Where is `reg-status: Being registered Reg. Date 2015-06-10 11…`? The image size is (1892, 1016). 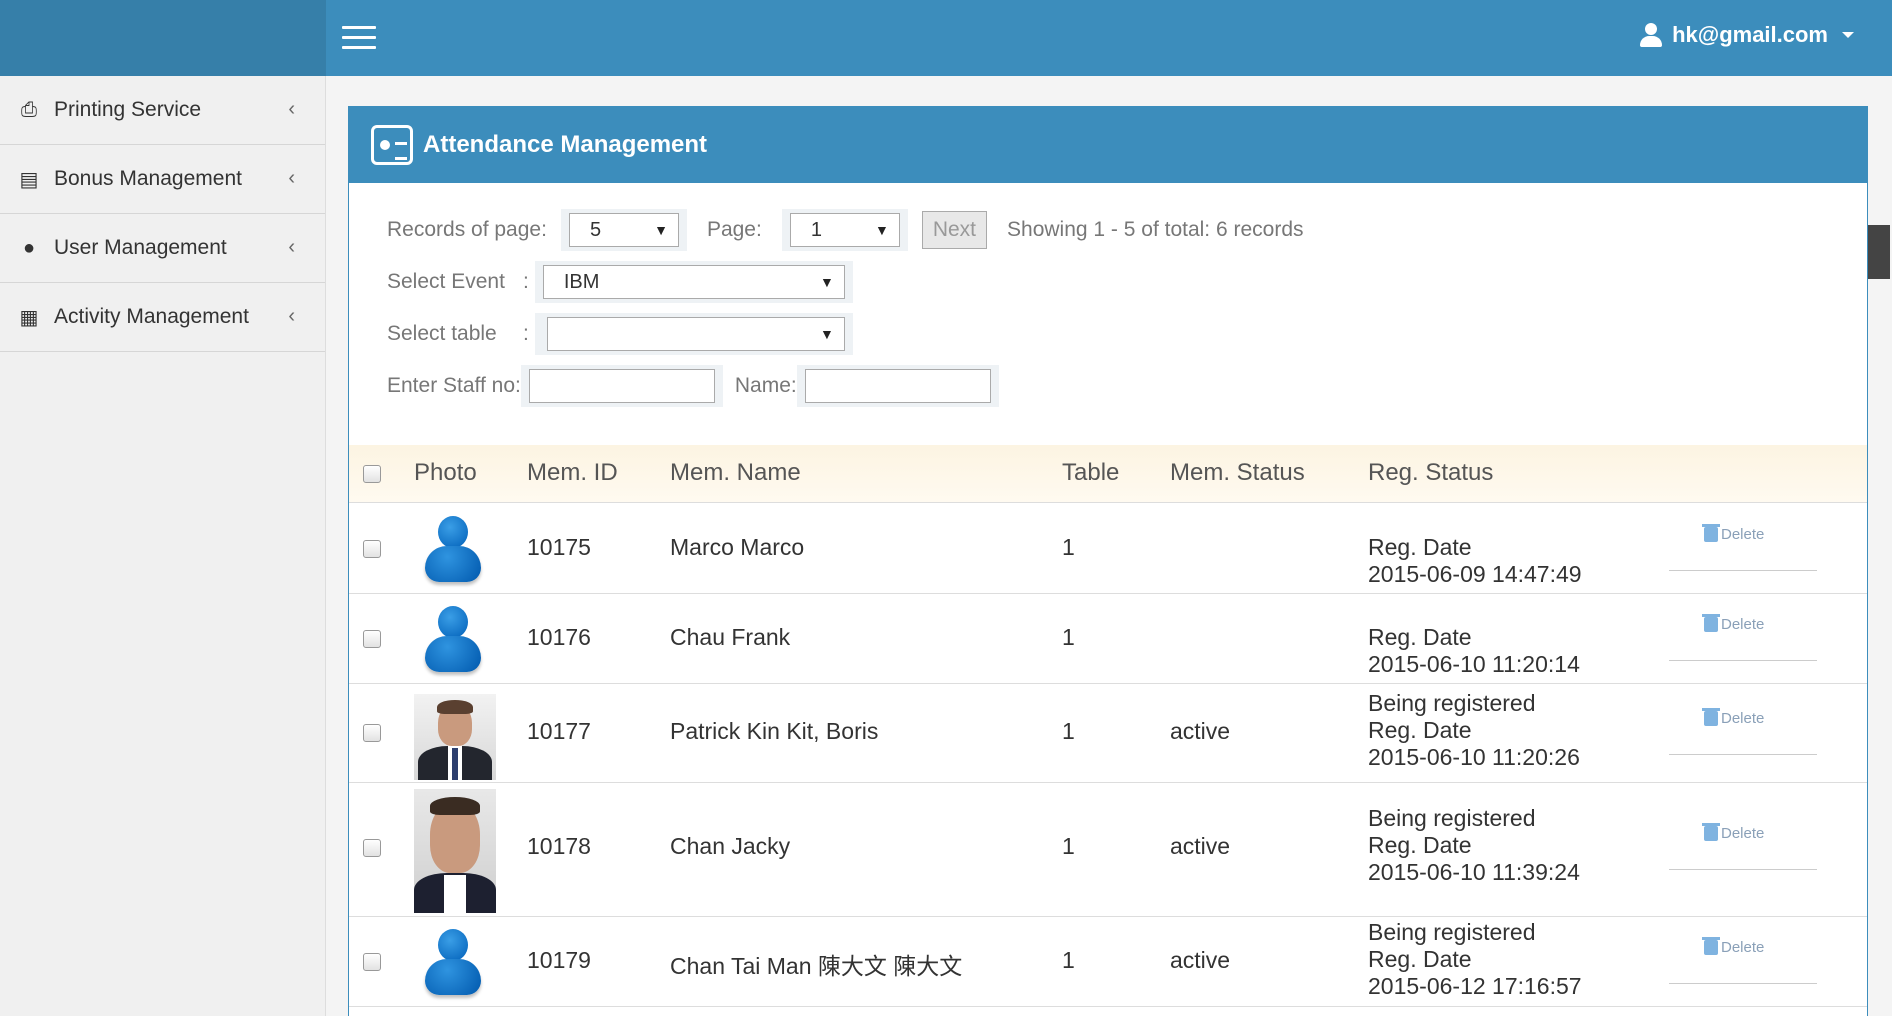
reg-status: Being registered Reg. Date 2015-06-10 11… is located at coordinates (1474, 845).